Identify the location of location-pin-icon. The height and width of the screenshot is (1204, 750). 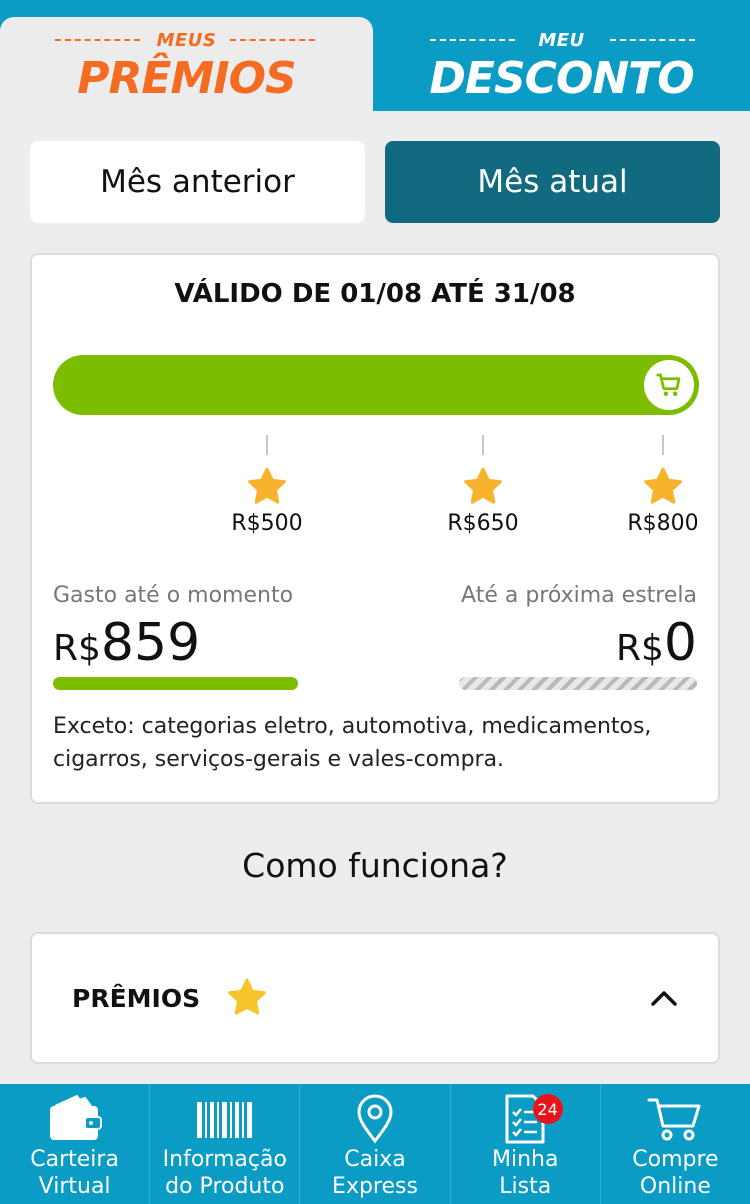
(375, 1119).